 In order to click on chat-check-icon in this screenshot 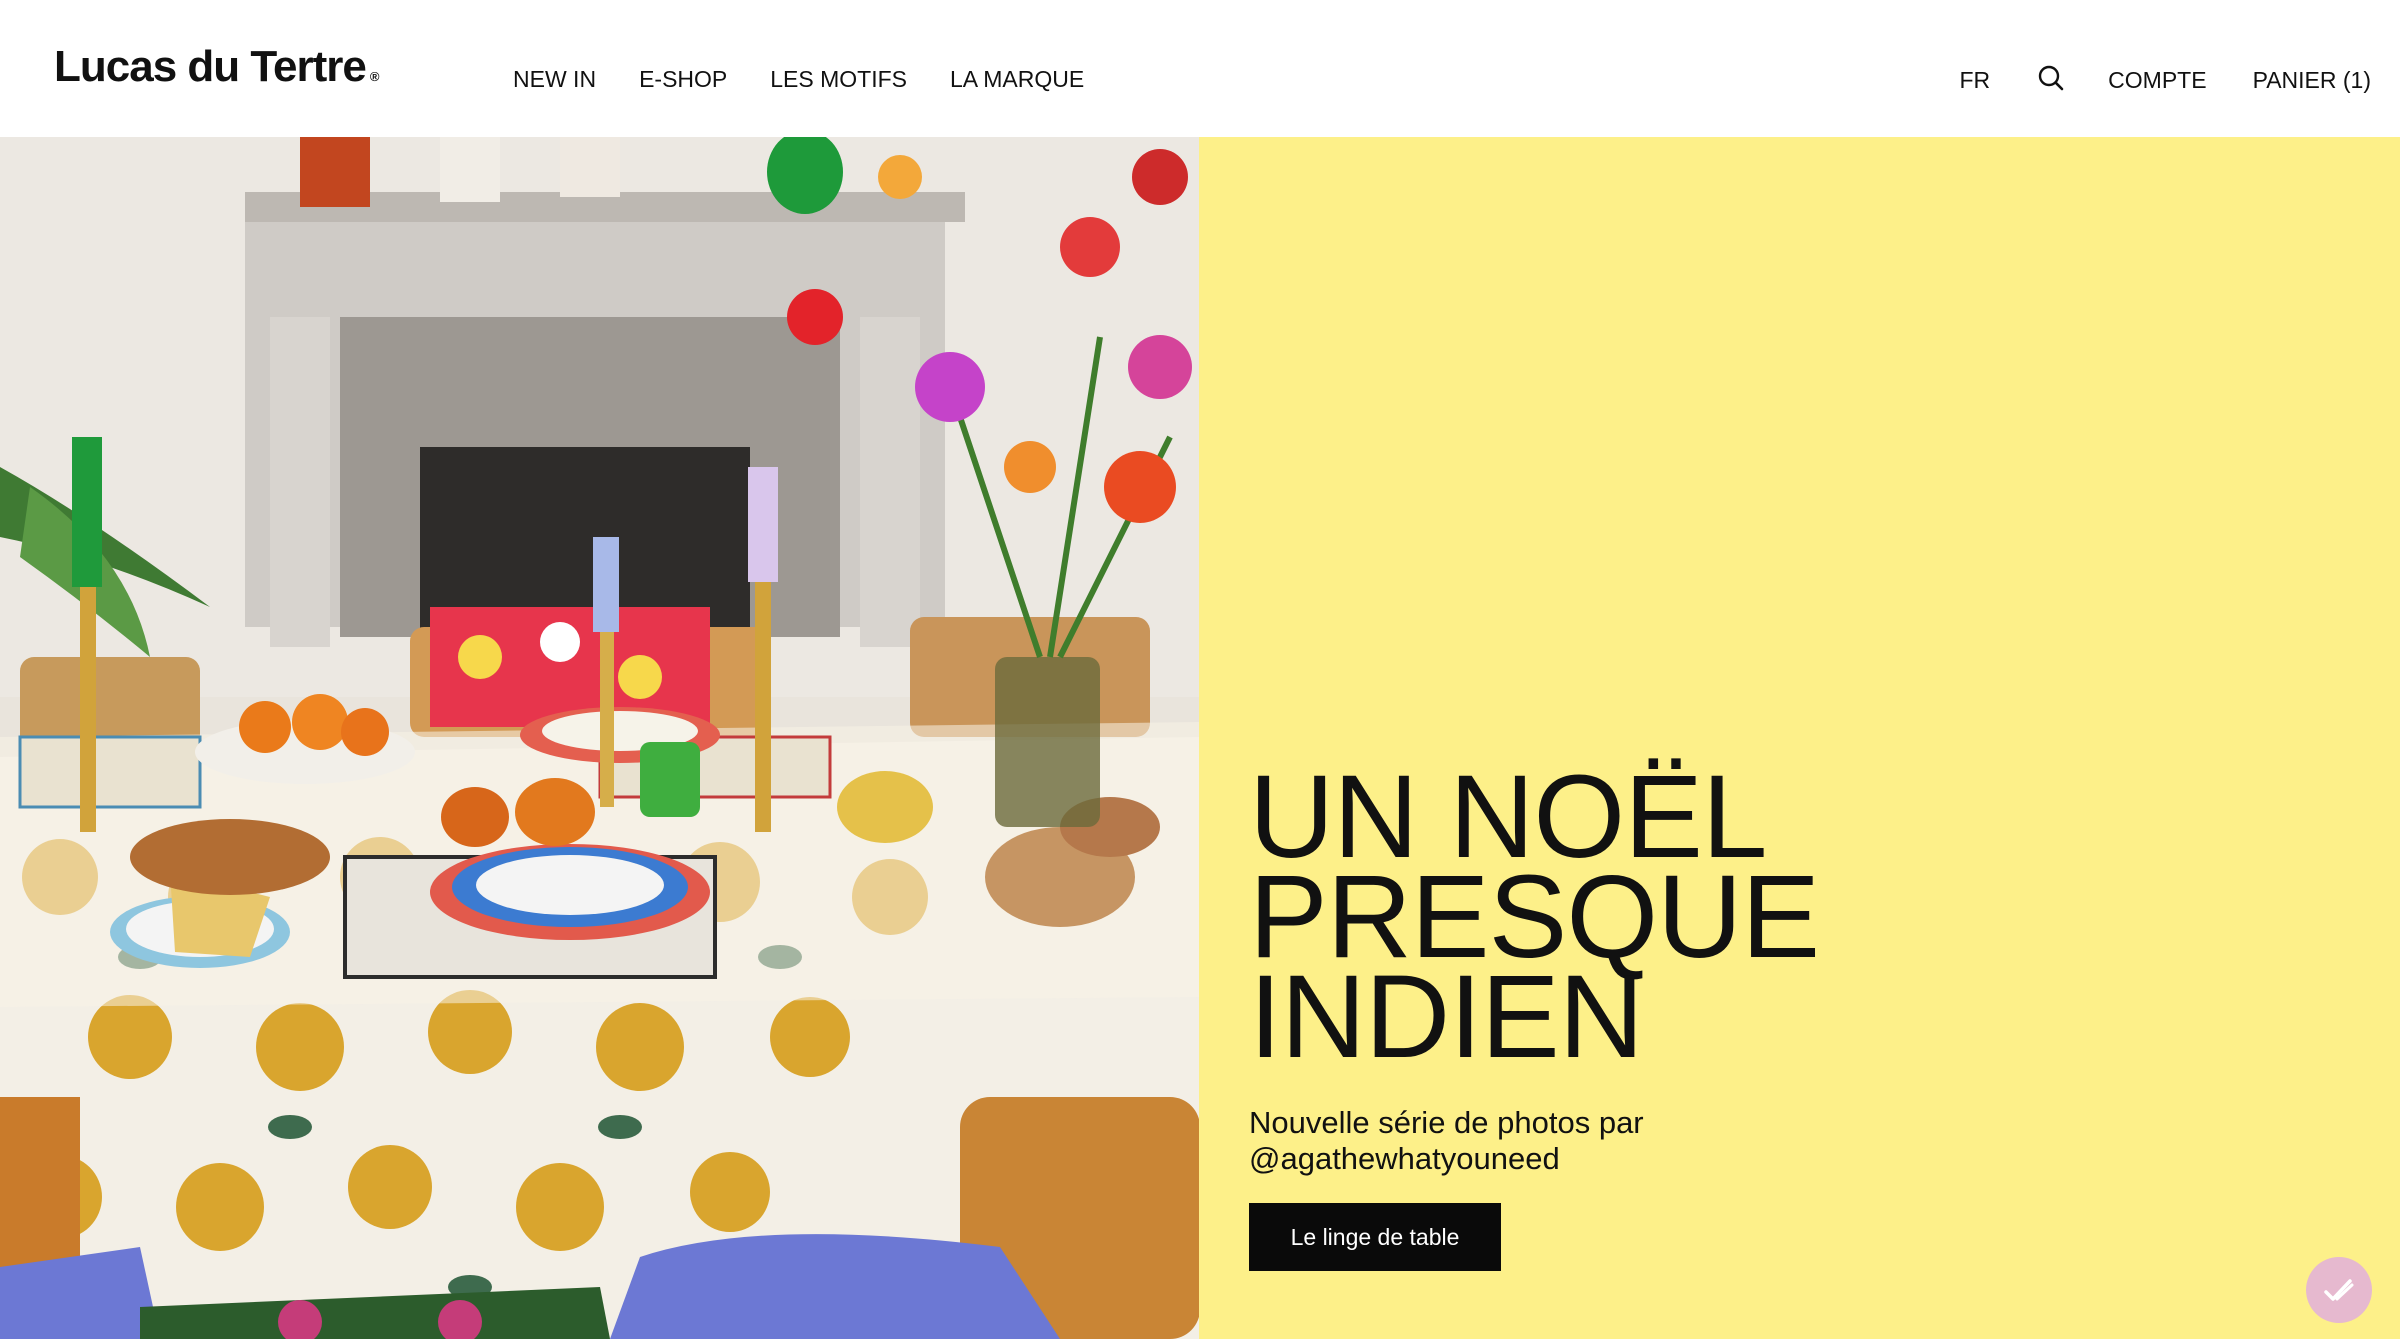, I will do `click(2339, 1290)`.